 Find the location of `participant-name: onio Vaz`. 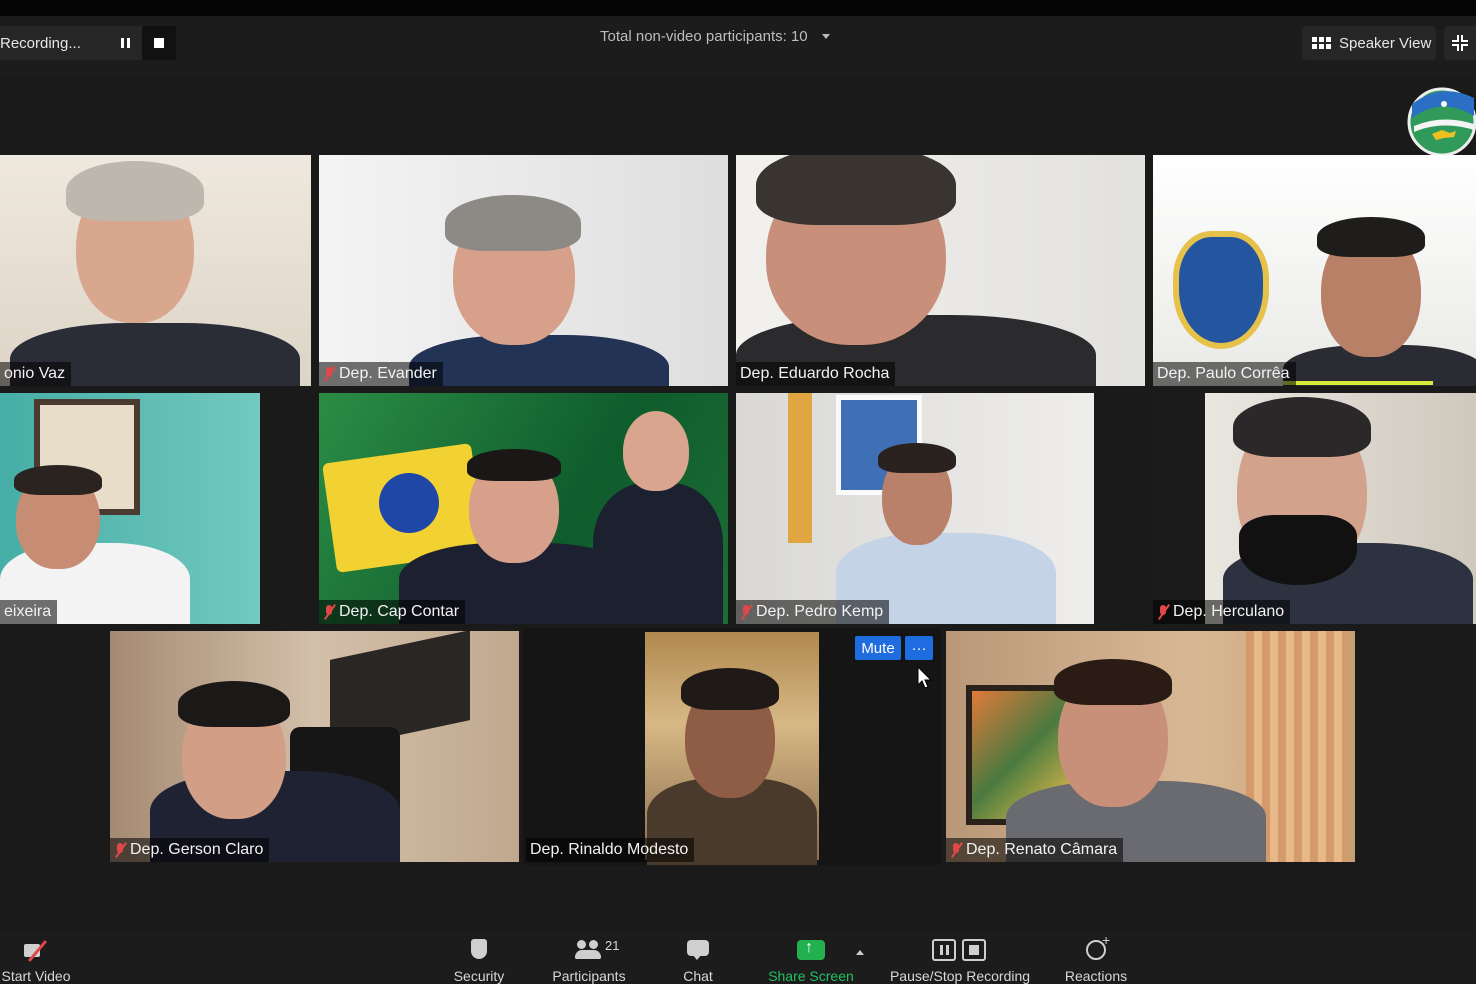

participant-name: onio Vaz is located at coordinates (35, 373).